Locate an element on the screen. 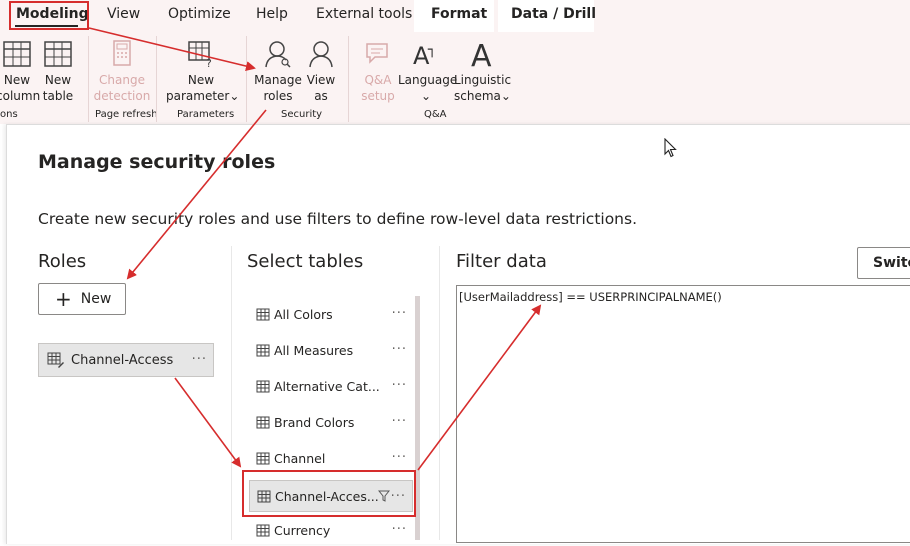  role-item-channel-access: Channel-Access ··· is located at coordinates (126, 360).